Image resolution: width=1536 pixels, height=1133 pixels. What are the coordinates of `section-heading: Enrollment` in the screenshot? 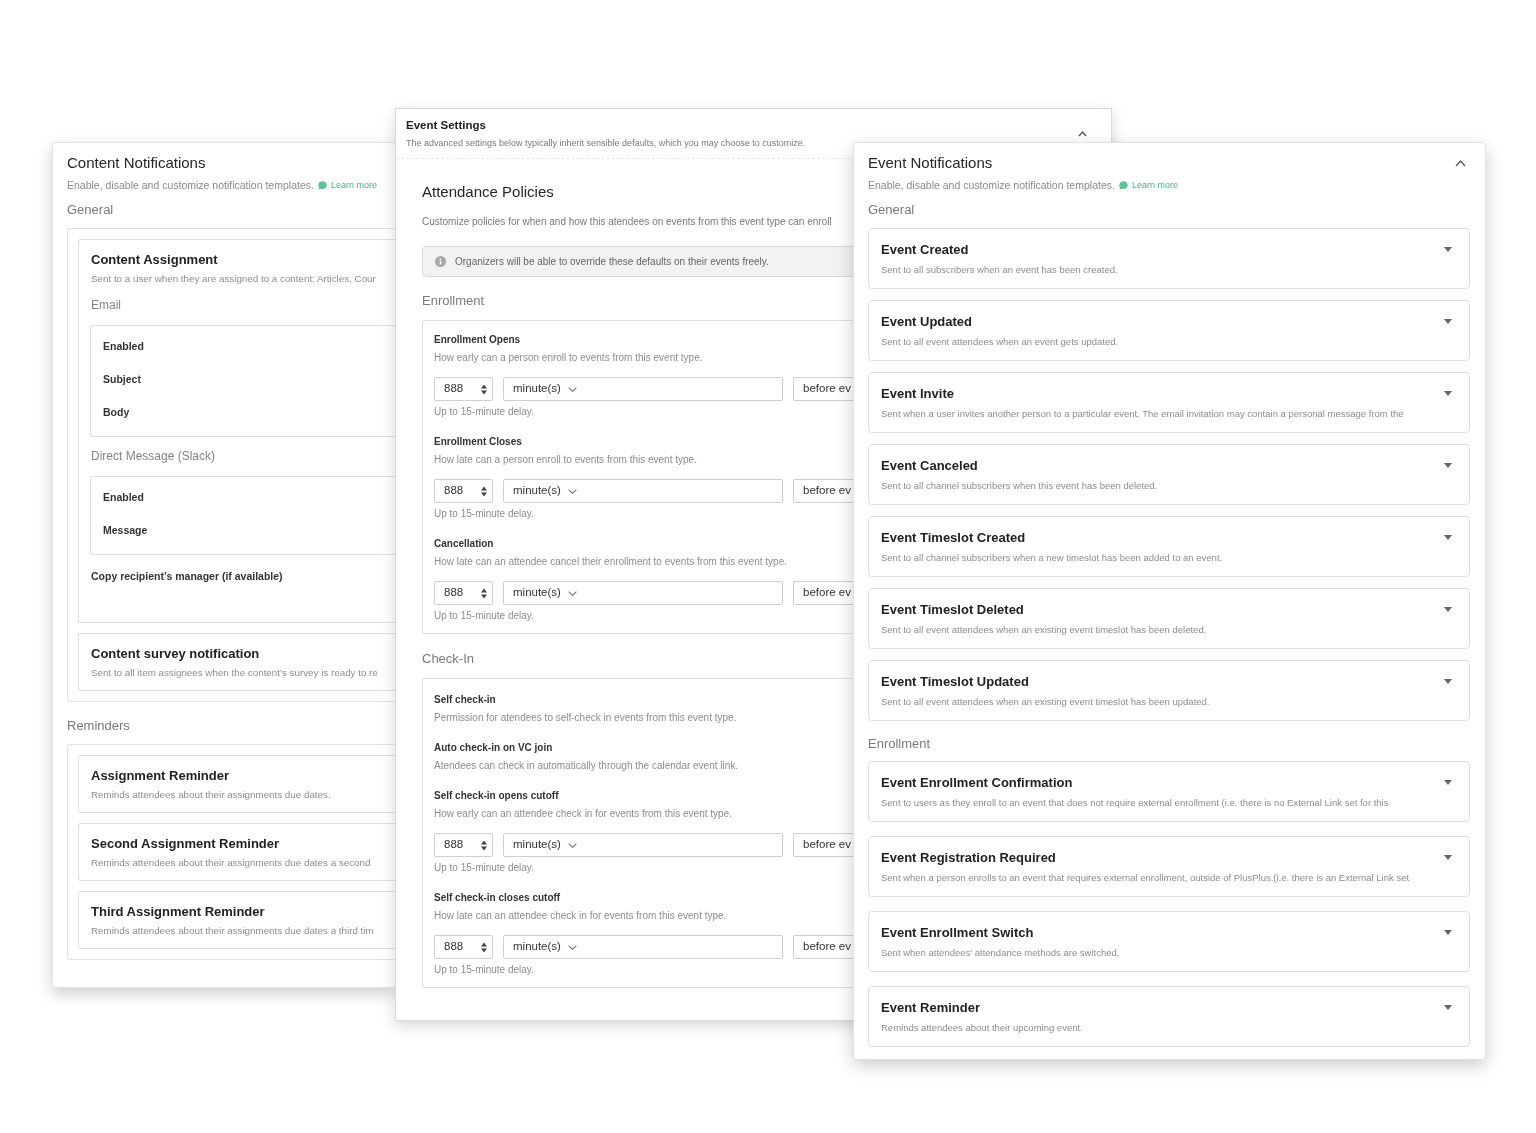 It's located at (900, 744).